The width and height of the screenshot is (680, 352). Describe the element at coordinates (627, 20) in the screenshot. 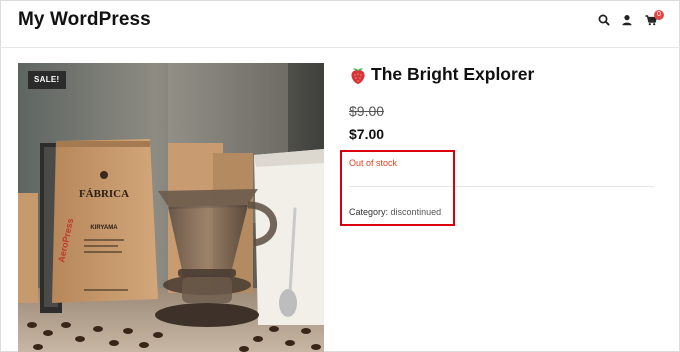

I see `user-icon` at that location.